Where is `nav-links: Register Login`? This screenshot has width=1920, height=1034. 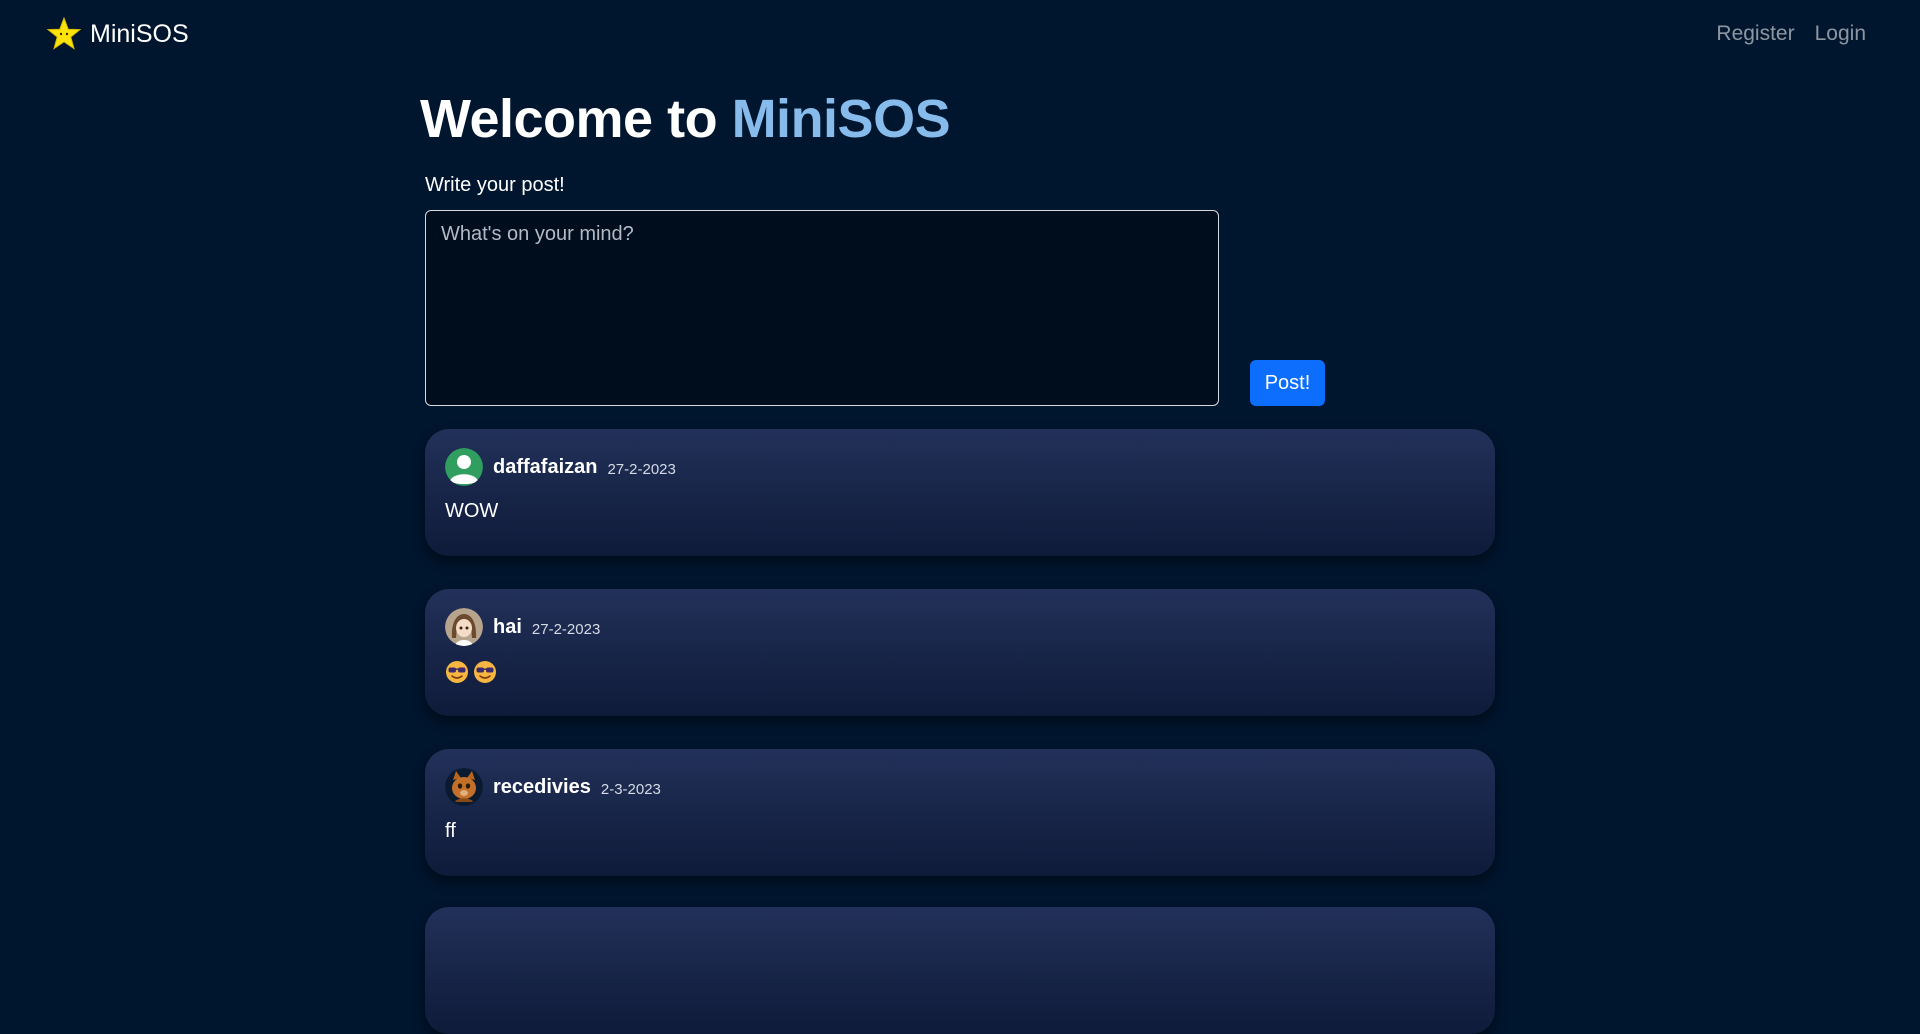
nav-links: Register Login is located at coordinates (1791, 34).